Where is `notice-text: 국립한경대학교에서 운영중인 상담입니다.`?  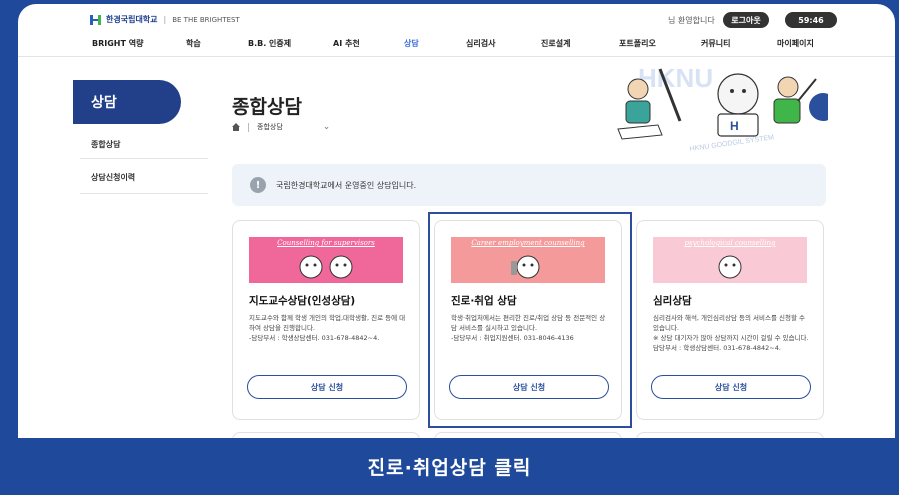 notice-text: 국립한경대학교에서 운영중인 상담입니다. is located at coordinates (346, 185).